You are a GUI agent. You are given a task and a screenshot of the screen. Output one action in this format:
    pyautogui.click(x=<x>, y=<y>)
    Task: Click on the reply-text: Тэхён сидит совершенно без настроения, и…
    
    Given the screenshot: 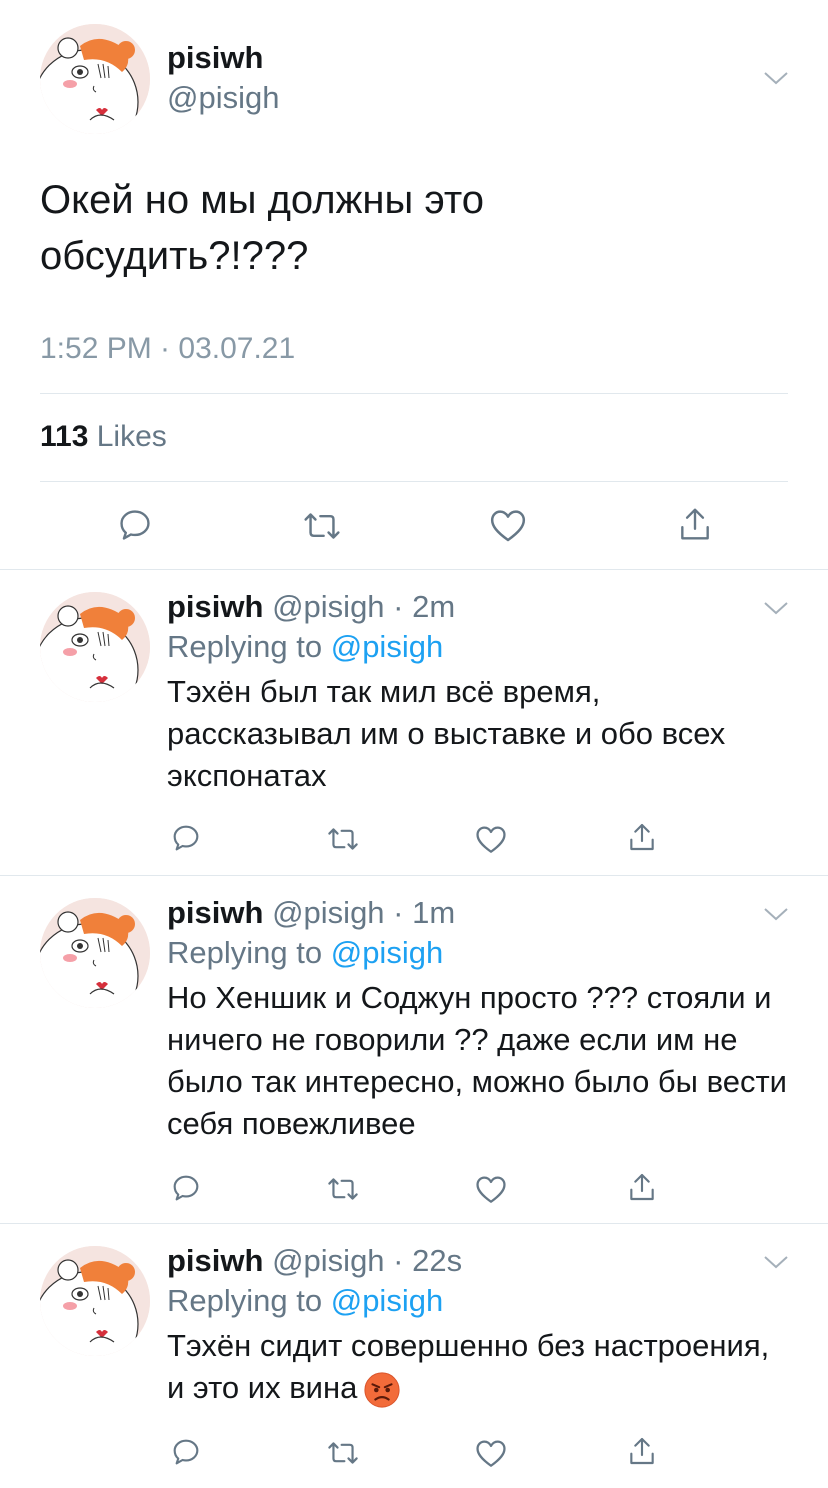 What is the action you would take?
    pyautogui.click(x=468, y=1366)
    